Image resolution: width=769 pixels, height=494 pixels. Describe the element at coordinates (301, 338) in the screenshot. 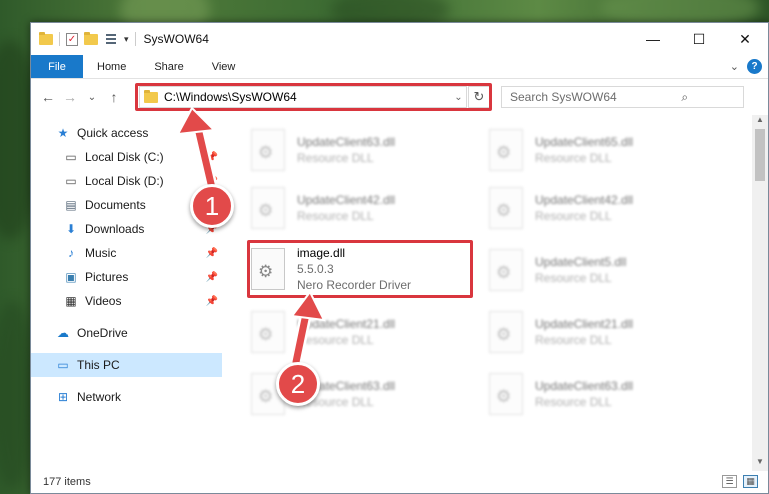

I see `arrow-2-shaft` at that location.